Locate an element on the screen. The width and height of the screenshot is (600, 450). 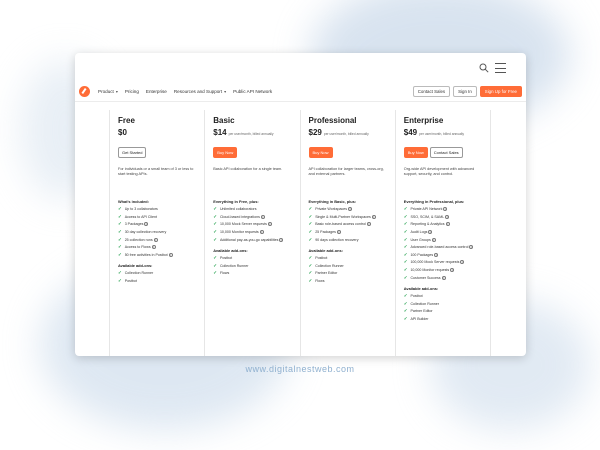
nav-item-pricing: Pricing is located at coordinates (132, 91).